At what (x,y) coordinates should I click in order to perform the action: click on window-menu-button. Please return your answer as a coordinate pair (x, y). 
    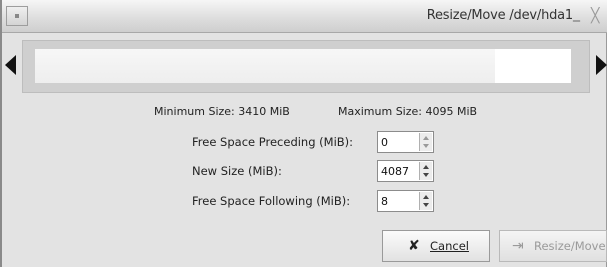
    Looking at the image, I should click on (17, 16).